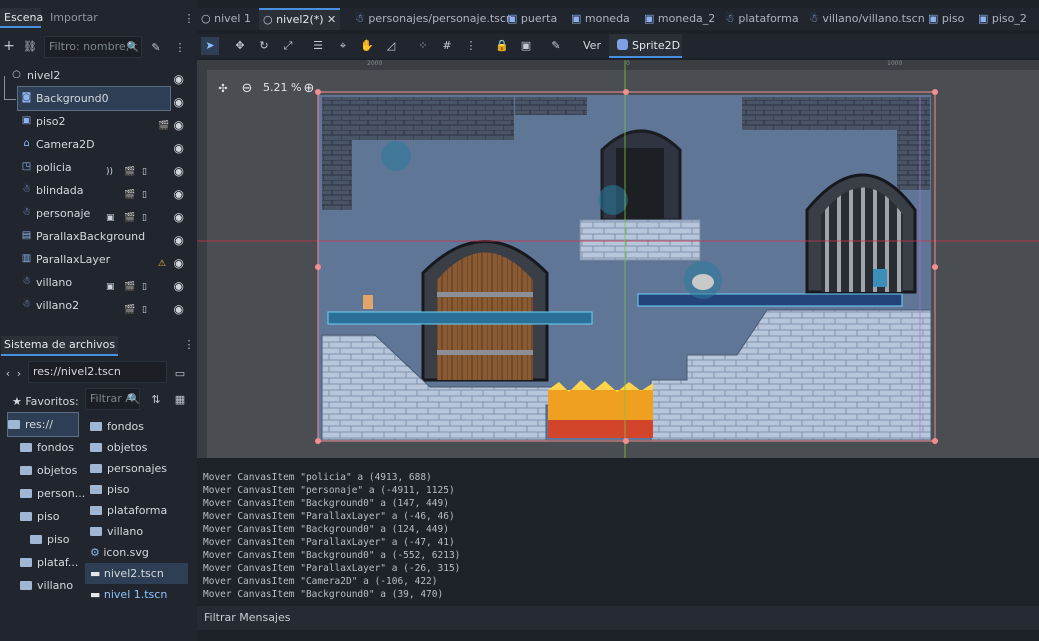 The image size is (1039, 641). I want to click on tree-item-villano2: ☃ villano2 🎬 ▯ ◉, so click(96, 305).